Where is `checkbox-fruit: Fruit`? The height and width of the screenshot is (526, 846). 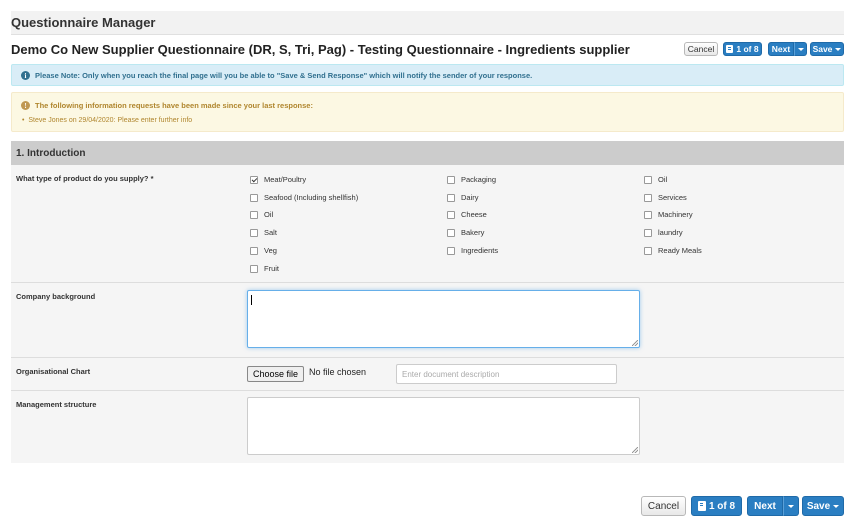 checkbox-fruit: Fruit is located at coordinates (264, 268).